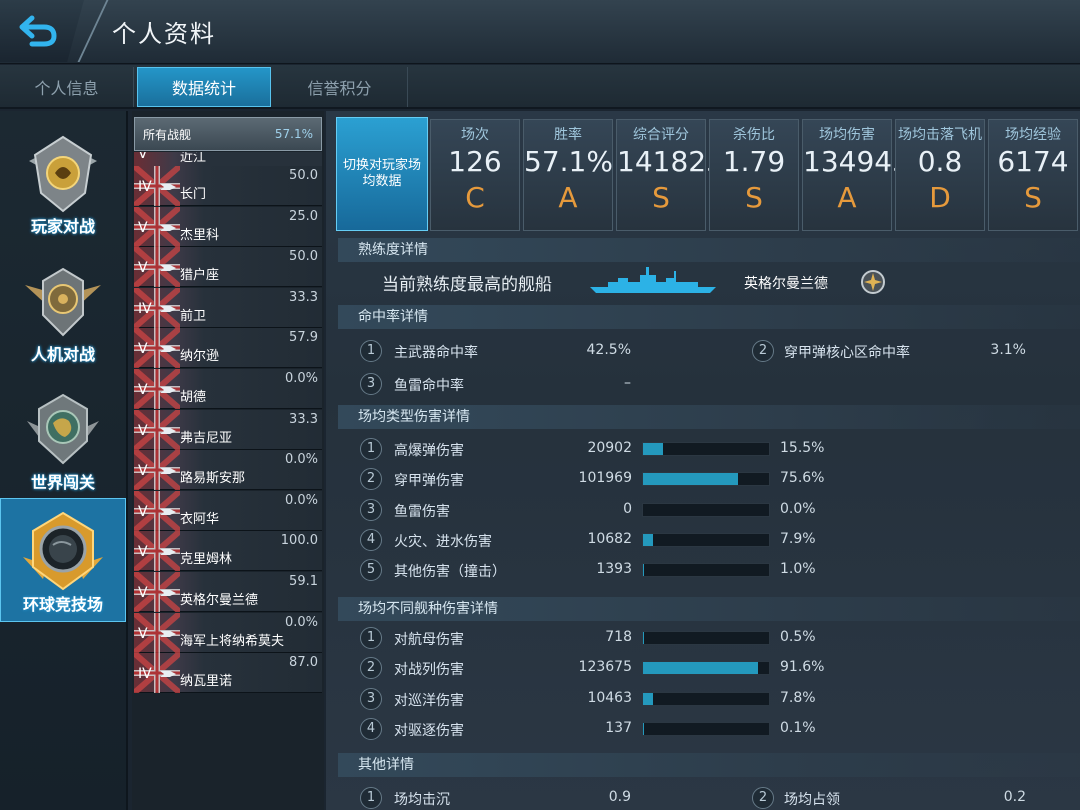 This screenshot has width=1080, height=810. What do you see at coordinates (228, 389) in the screenshot?
I see `ship-row: V 胡德 0.0%` at bounding box center [228, 389].